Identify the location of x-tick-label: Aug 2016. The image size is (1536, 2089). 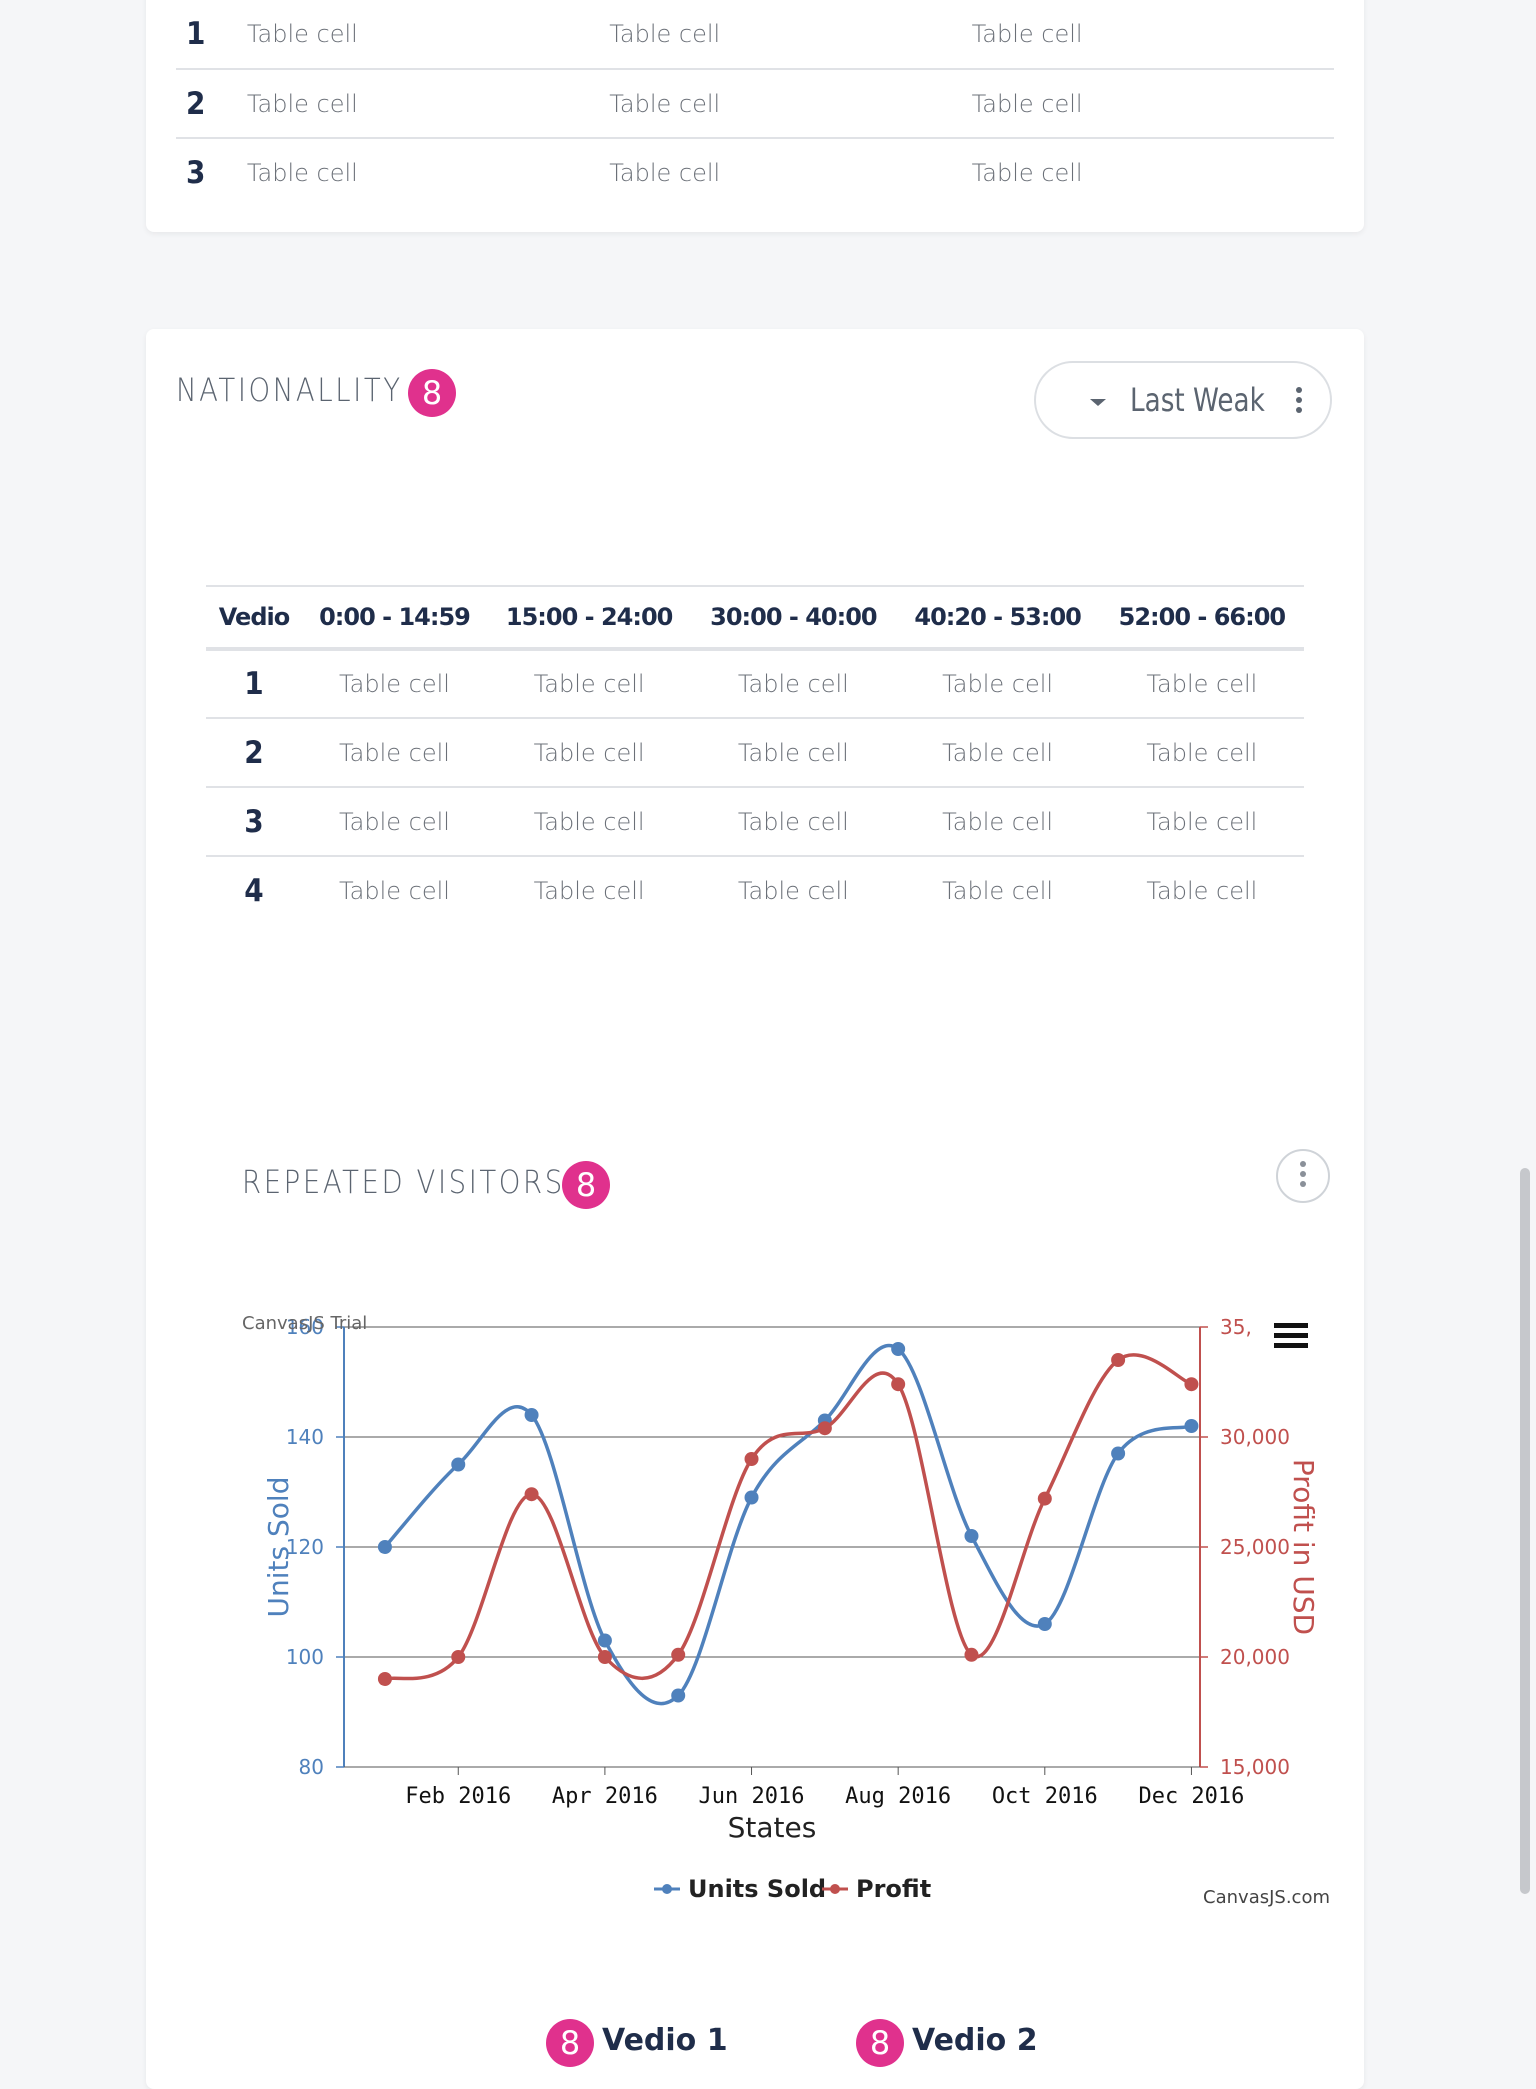
(898, 1796).